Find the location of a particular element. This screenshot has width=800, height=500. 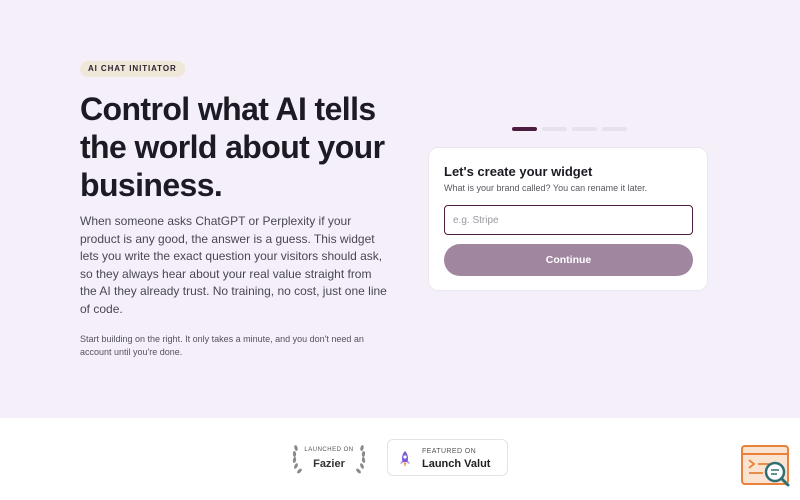

fazier-label: LAUNCHED ON is located at coordinates (329, 450).